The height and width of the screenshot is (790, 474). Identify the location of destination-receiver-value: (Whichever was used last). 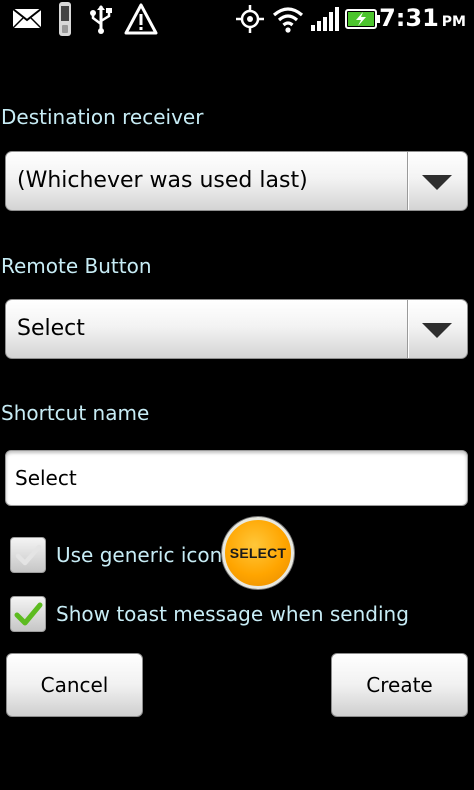
(162, 180).